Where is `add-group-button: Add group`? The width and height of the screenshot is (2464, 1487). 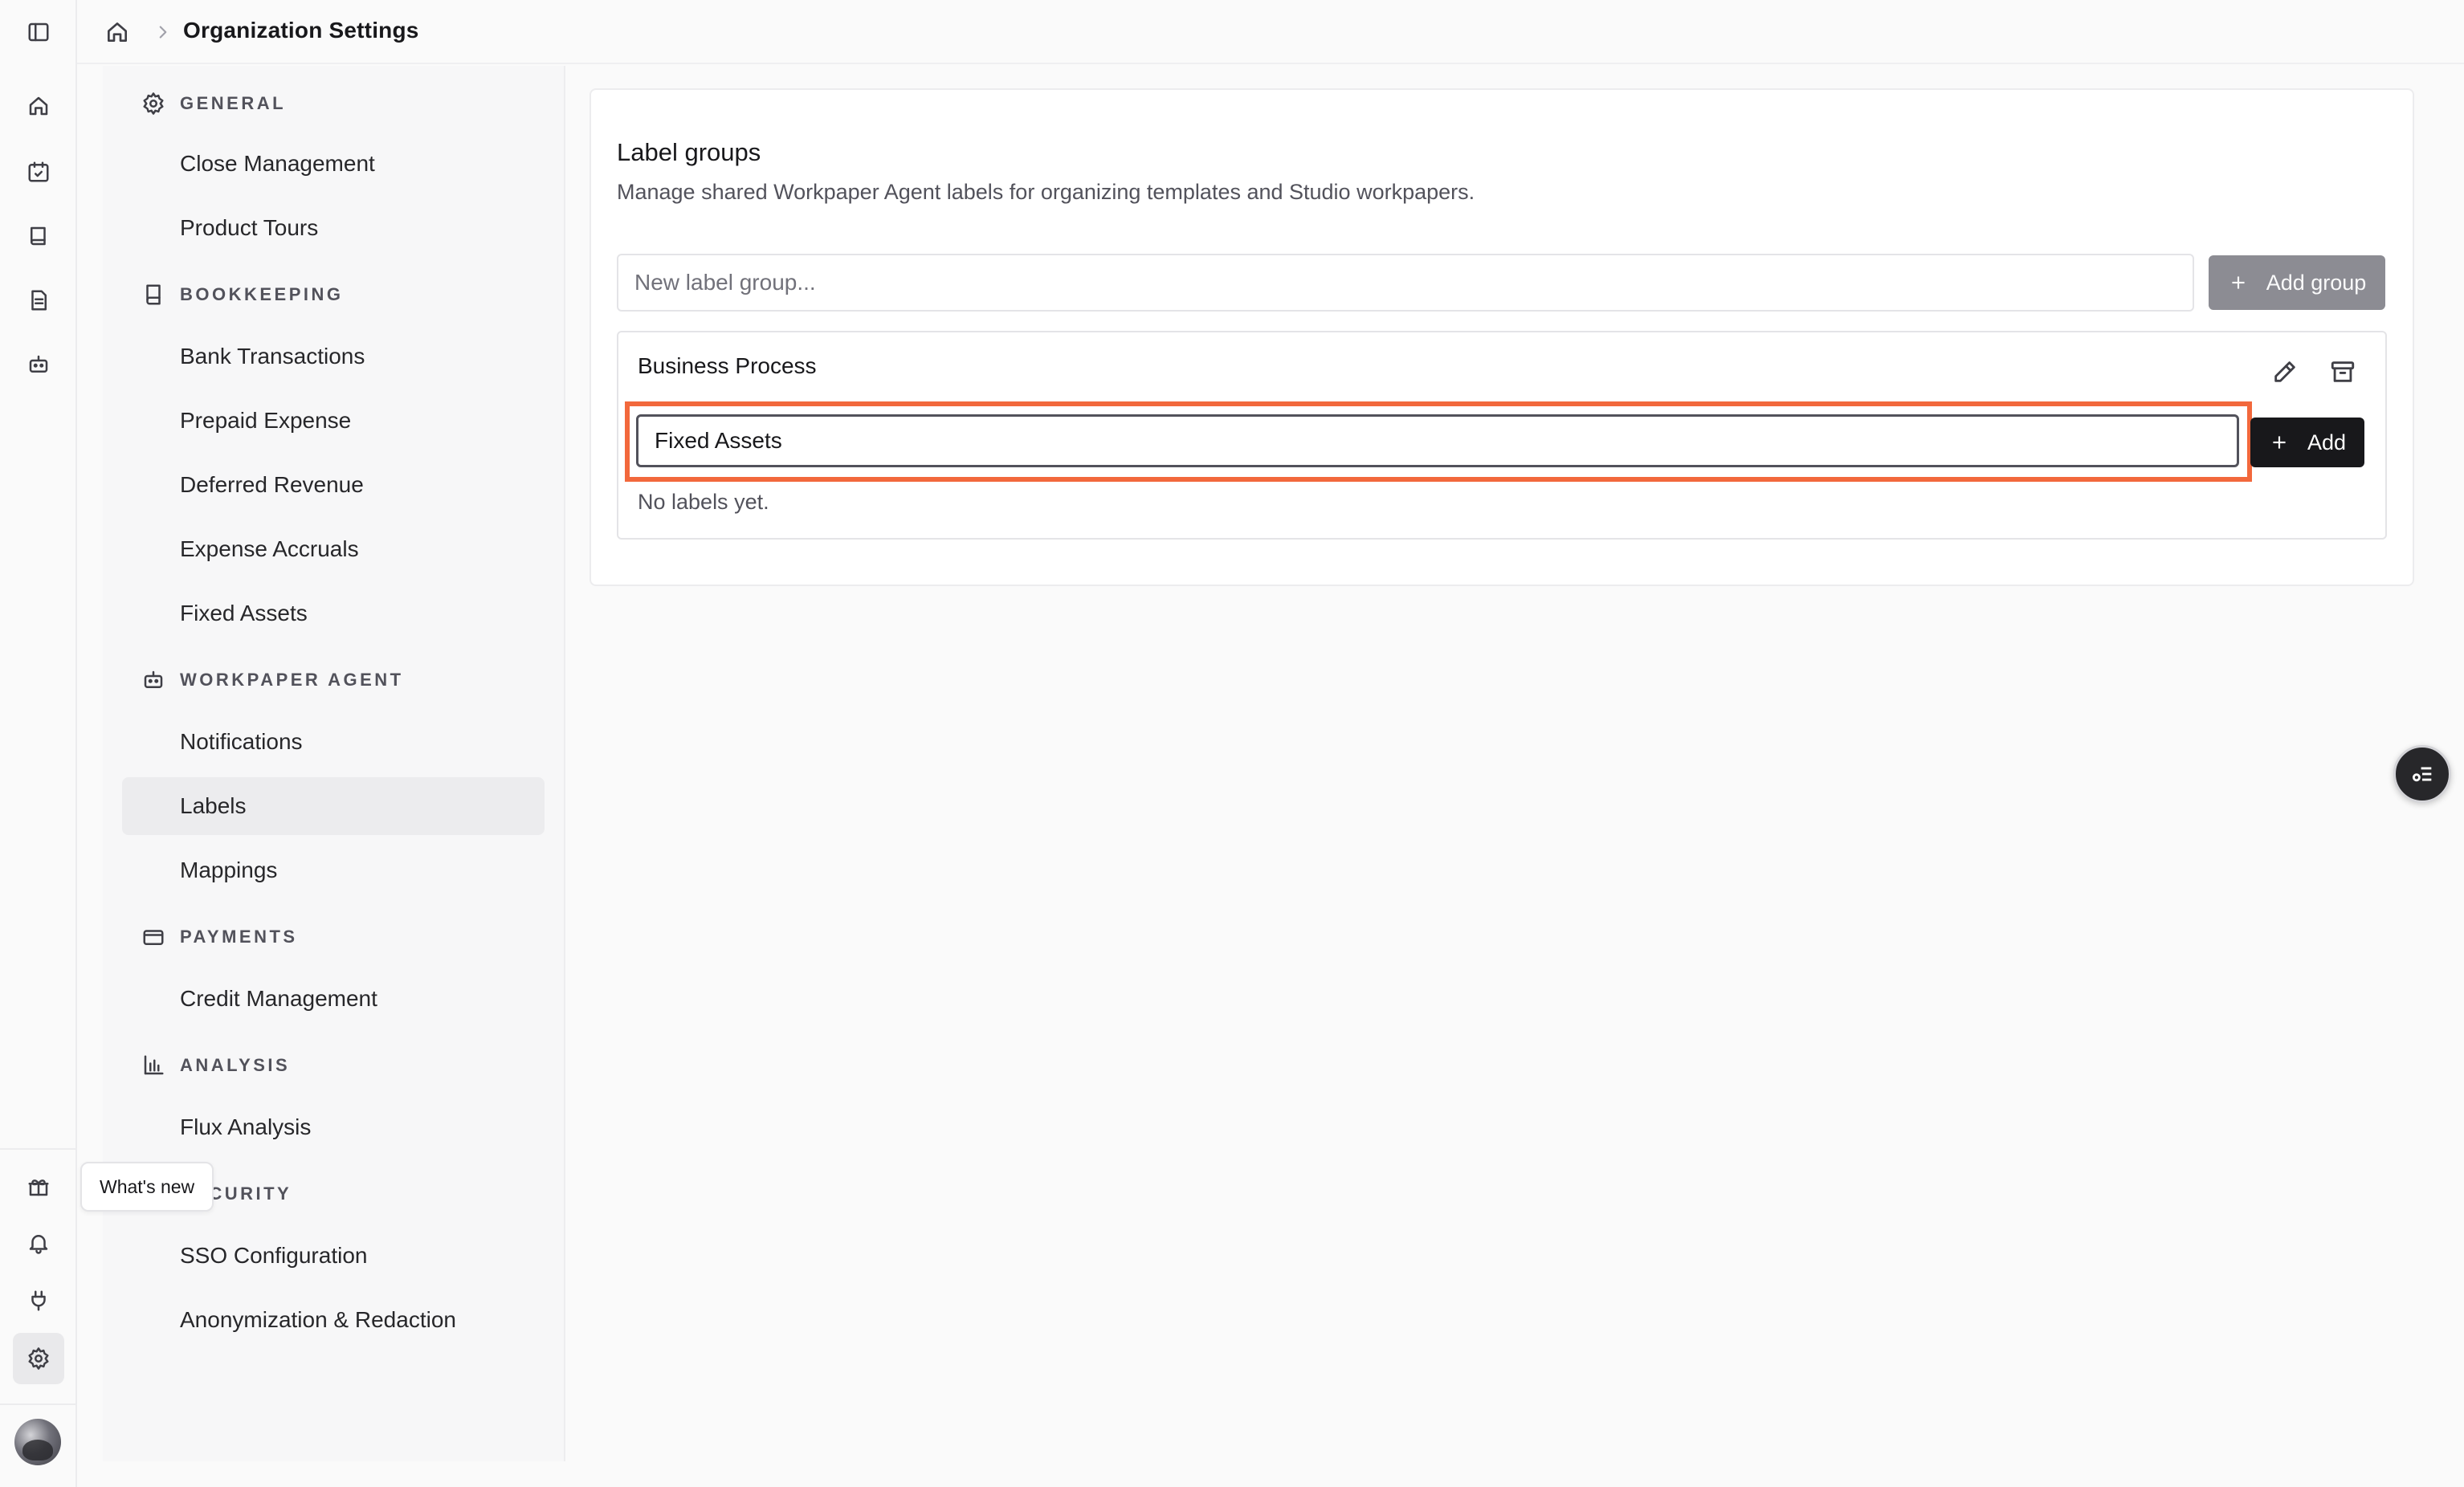 add-group-button: Add group is located at coordinates (2297, 283).